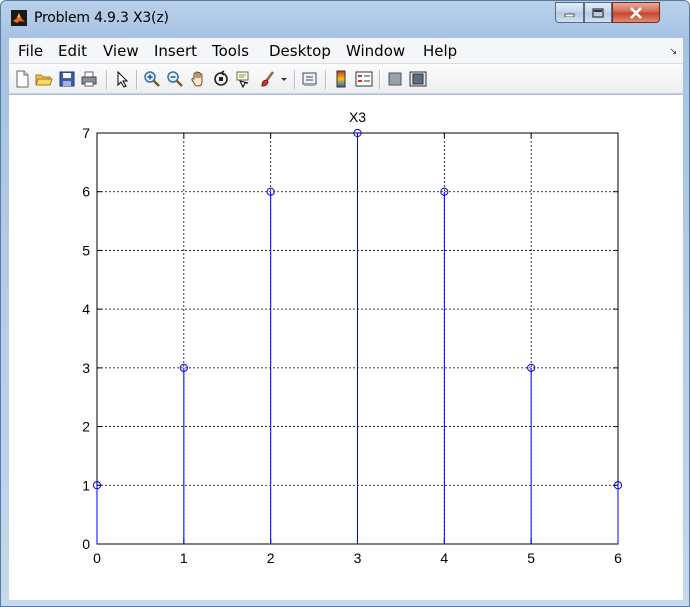  I want to click on show-plot-tools-icon, so click(418, 79).